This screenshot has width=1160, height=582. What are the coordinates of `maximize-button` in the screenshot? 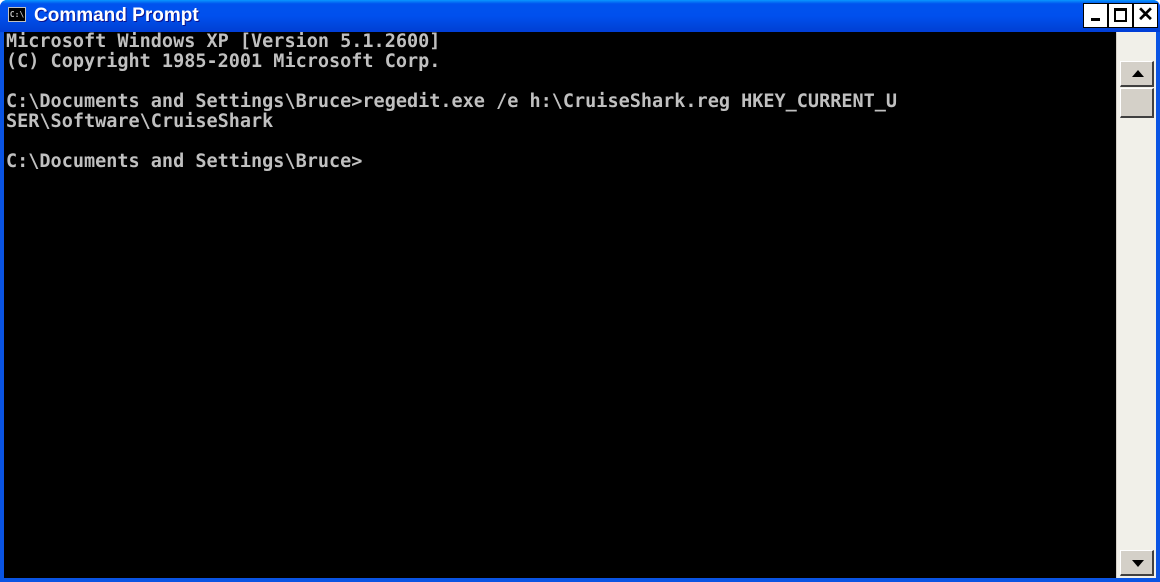 It's located at (1120, 15).